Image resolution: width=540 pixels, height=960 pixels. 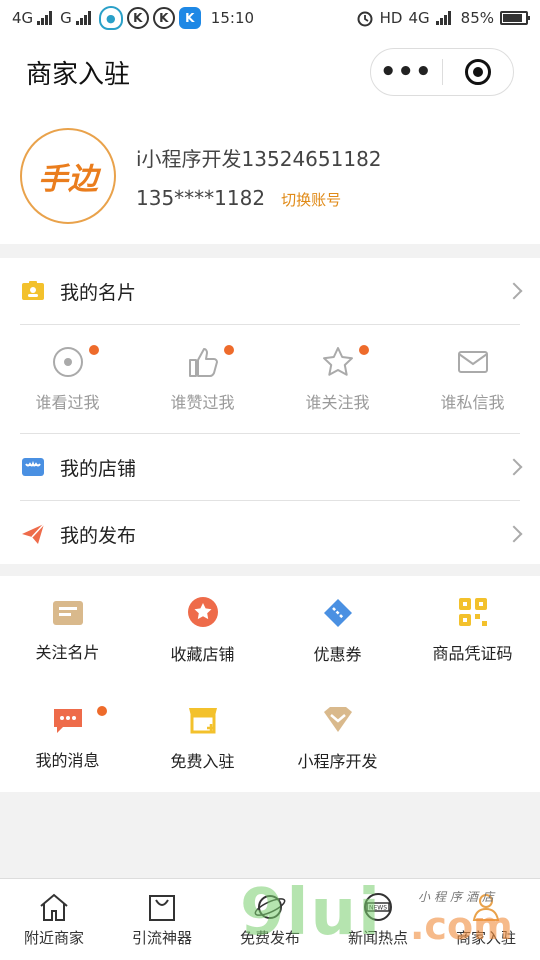 I want to click on user-icon, so click(x=486, y=907).